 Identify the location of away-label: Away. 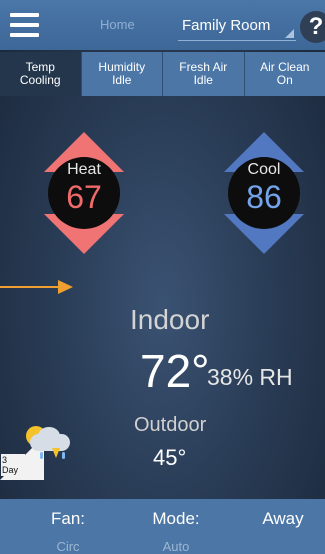
(283, 518).